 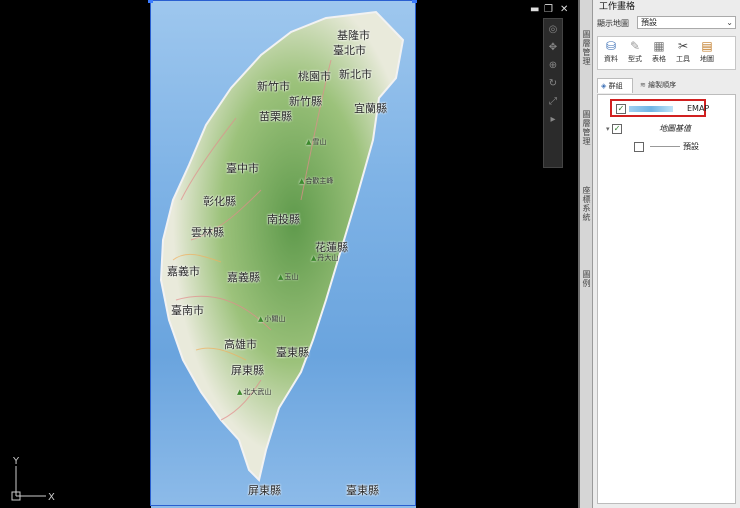 What do you see at coordinates (707, 59) in the screenshot?
I see `map-tool-label: 地圖` at bounding box center [707, 59].